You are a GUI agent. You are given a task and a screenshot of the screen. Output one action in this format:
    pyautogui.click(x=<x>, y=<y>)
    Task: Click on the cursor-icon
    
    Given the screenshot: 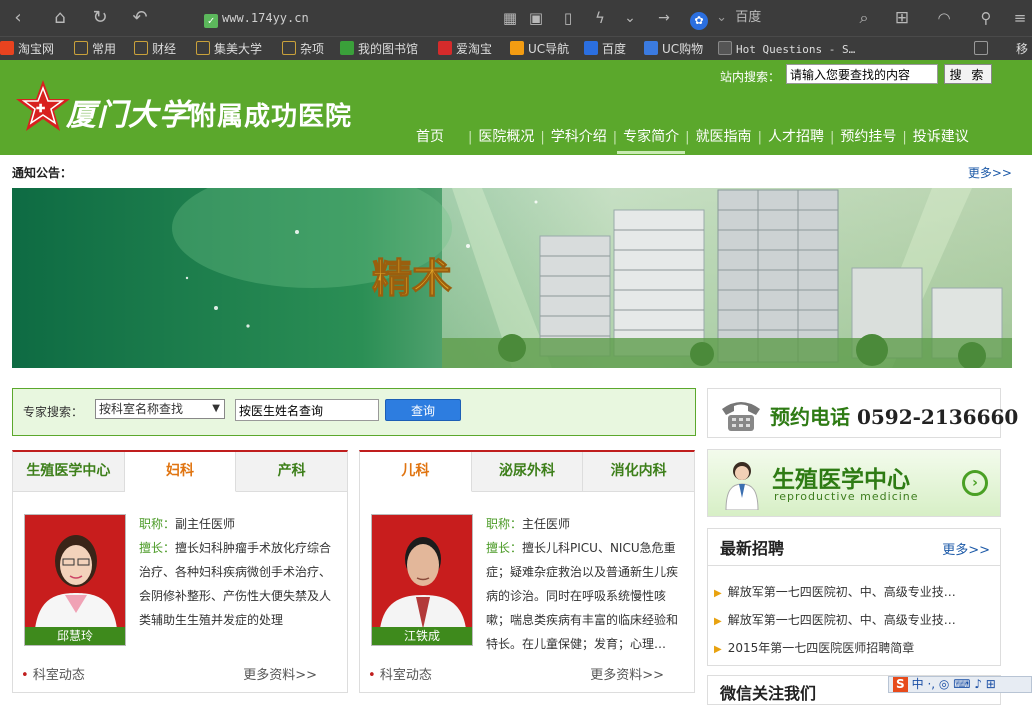 What is the action you would take?
    pyautogui.click(x=651, y=48)
    